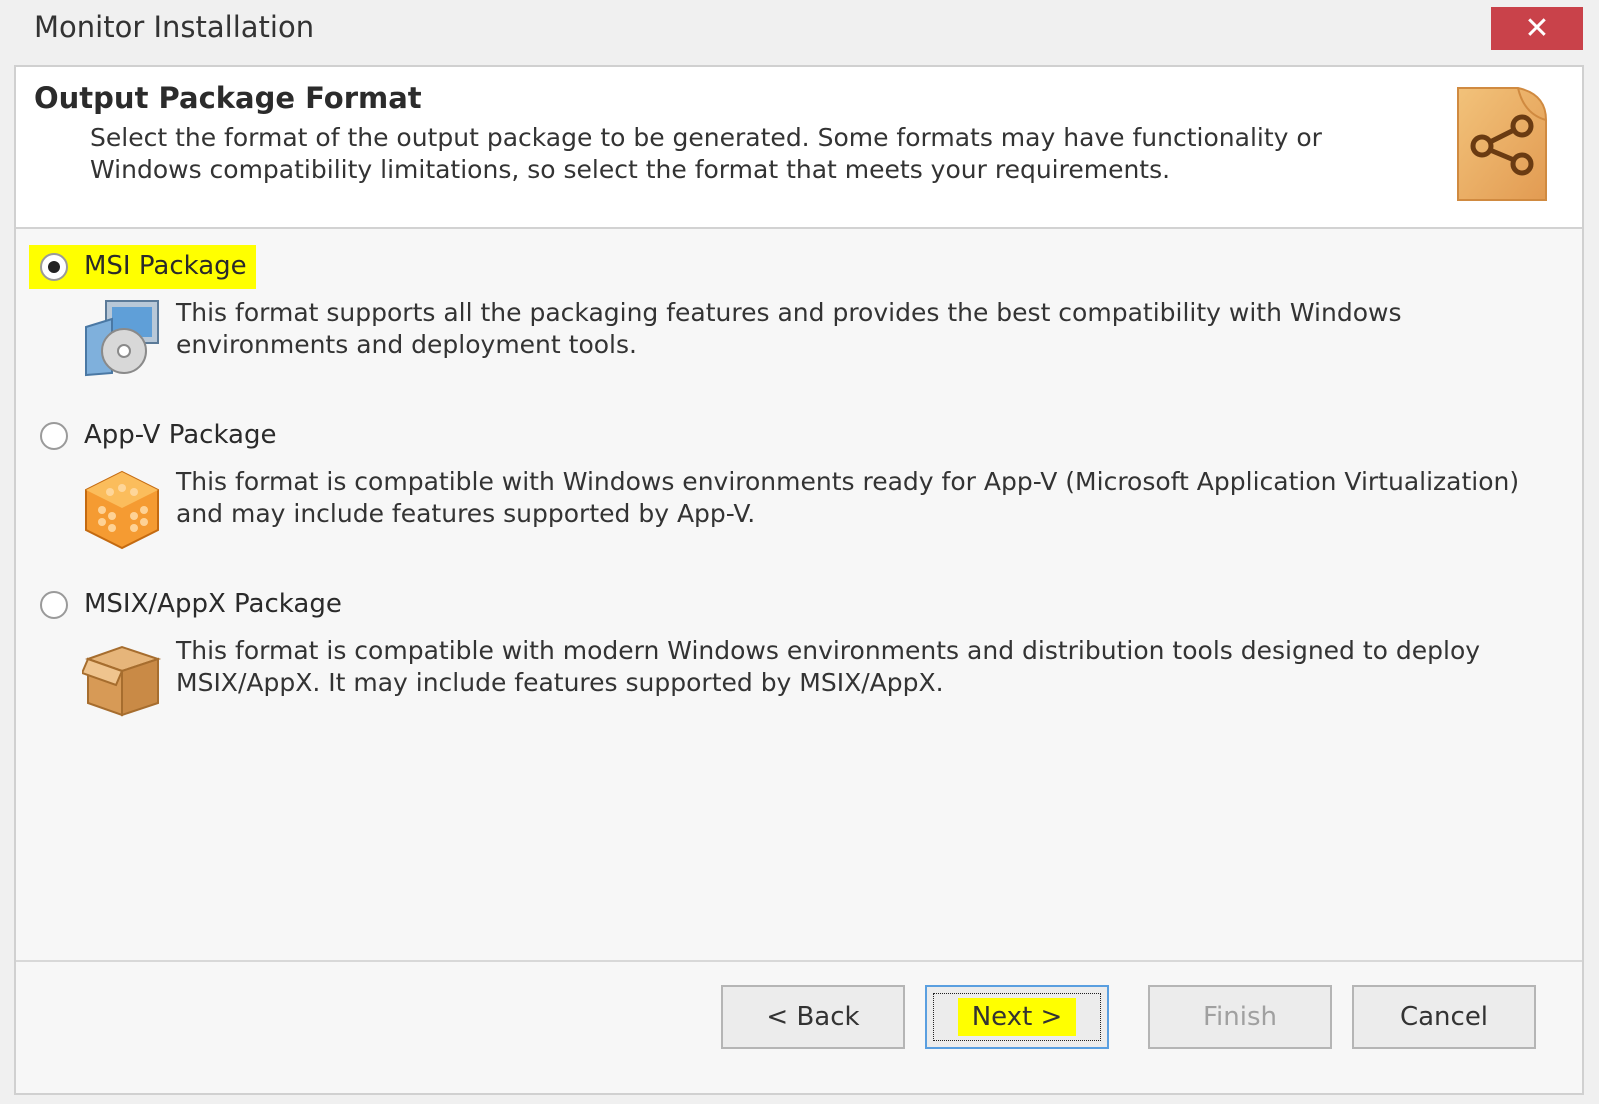 This screenshot has width=1599, height=1104. I want to click on msix-box-icon, so click(122, 681).